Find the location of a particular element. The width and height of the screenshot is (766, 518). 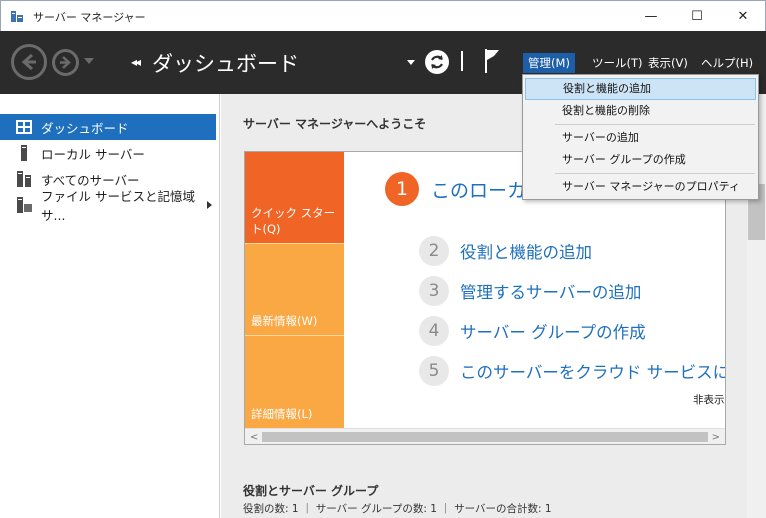

menu-item-add-roles: 役割と機能の追加 is located at coordinates (640, 89).